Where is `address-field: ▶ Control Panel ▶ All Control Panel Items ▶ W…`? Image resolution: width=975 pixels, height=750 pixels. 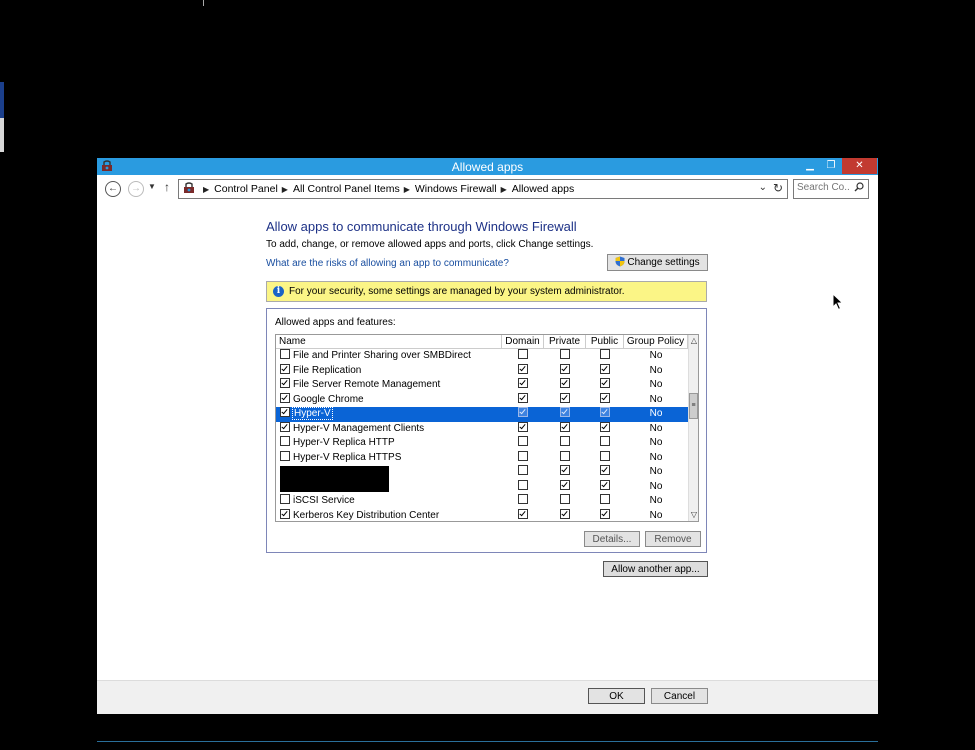
address-field: ▶ Control Panel ▶ All Control Panel Items ▶ W… is located at coordinates (483, 189).